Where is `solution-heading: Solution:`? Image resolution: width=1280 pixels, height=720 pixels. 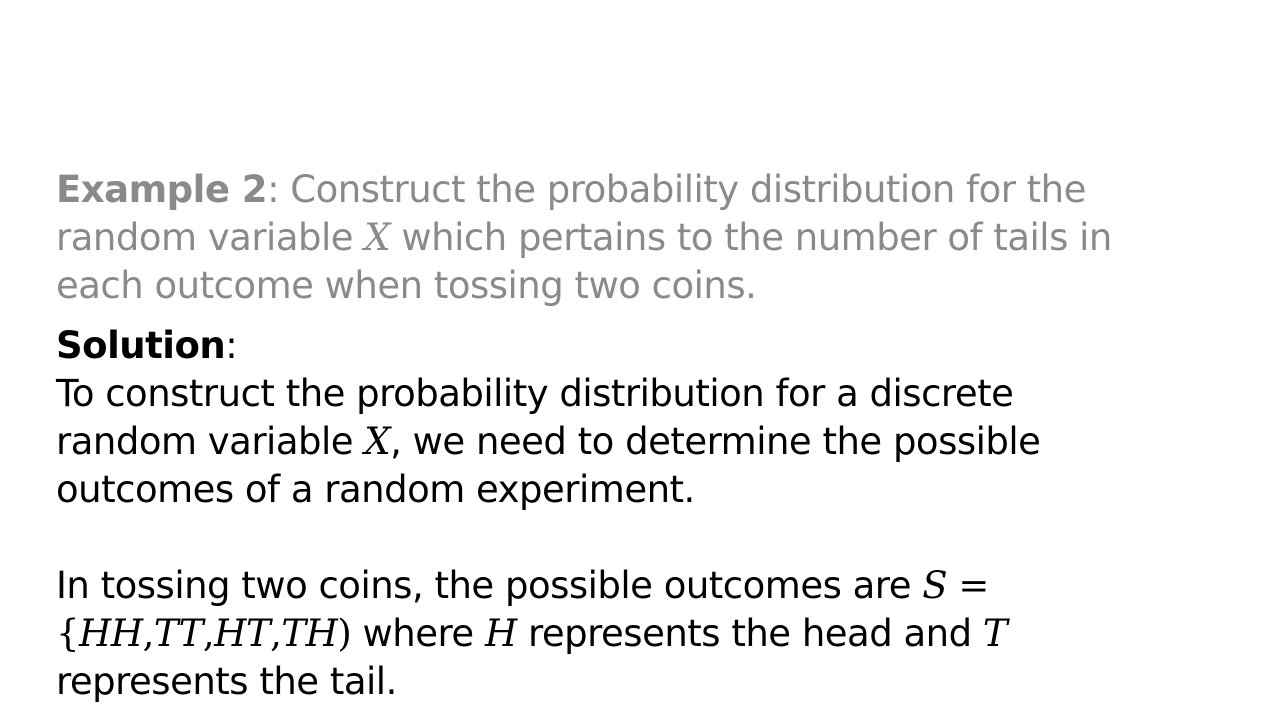 solution-heading: Solution: is located at coordinates (147, 345).